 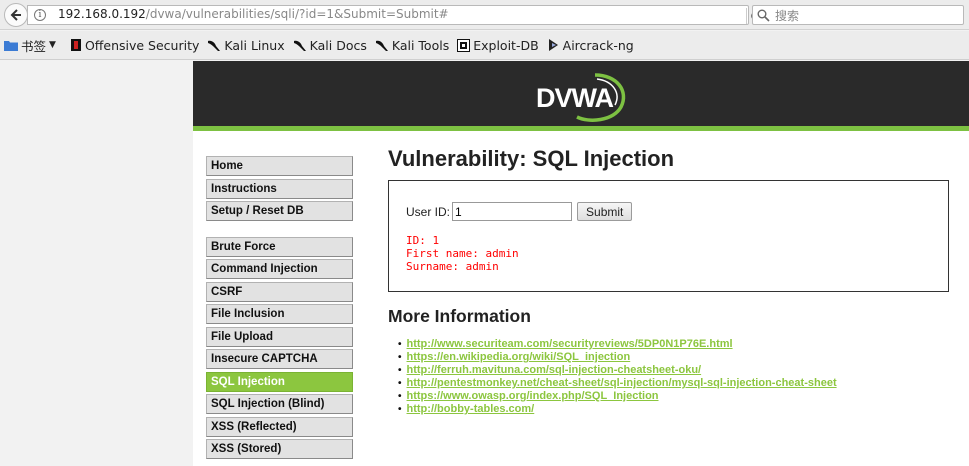 What do you see at coordinates (858, 15) in the screenshot?
I see `search-bar: 搜索` at bounding box center [858, 15].